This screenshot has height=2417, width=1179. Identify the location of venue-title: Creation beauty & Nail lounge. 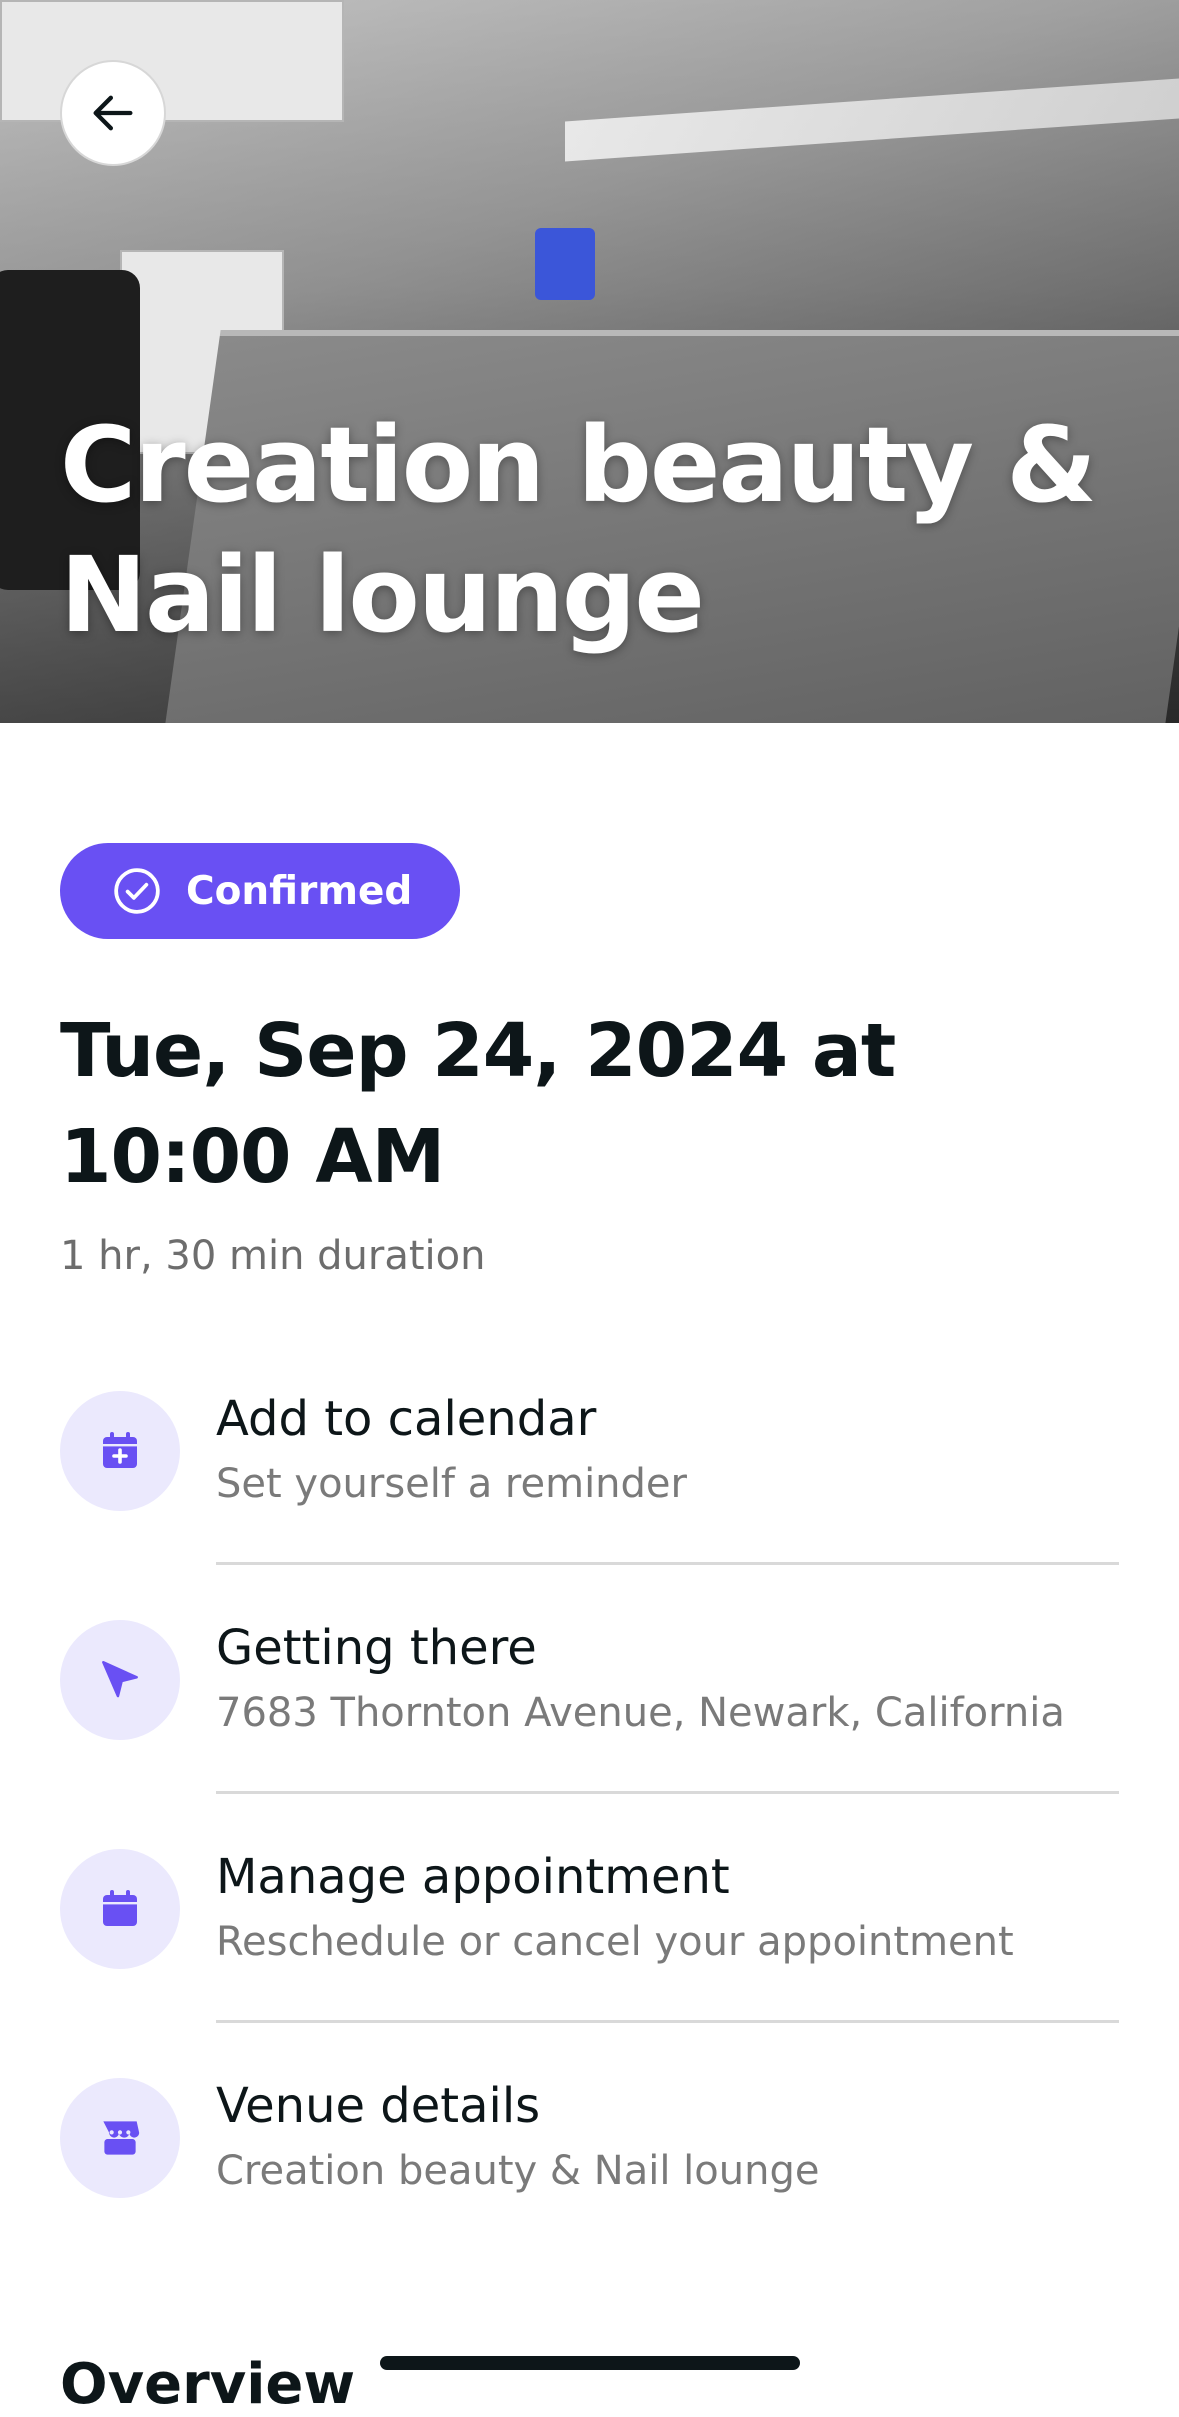
(578, 530).